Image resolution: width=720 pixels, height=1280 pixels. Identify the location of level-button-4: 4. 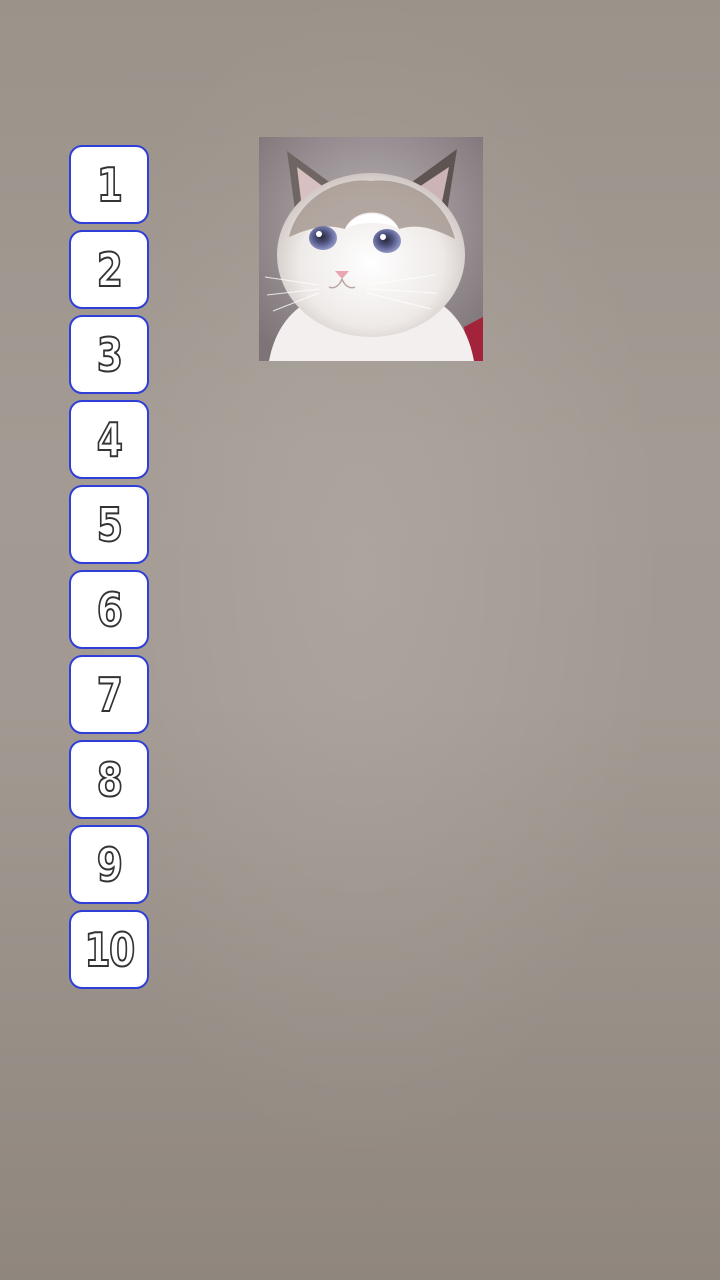
(109, 439).